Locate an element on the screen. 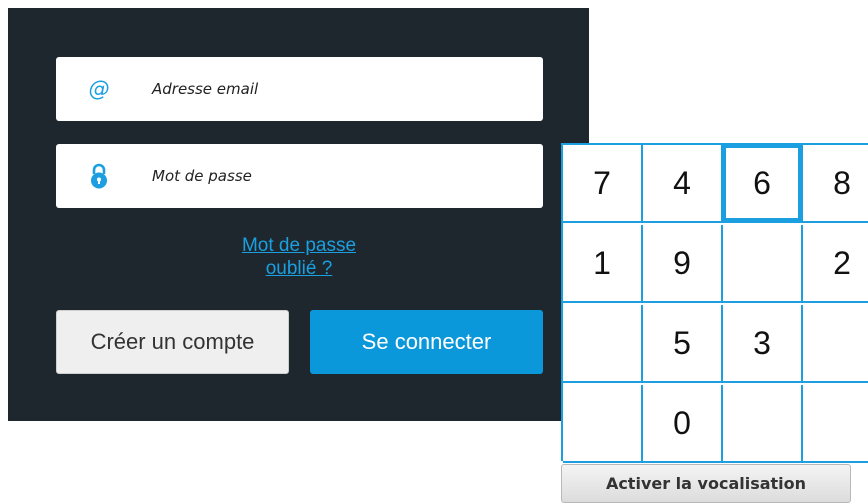 The height and width of the screenshot is (503, 868). forgot-password-link: Mot de passe oublié ? is located at coordinates (299, 257).